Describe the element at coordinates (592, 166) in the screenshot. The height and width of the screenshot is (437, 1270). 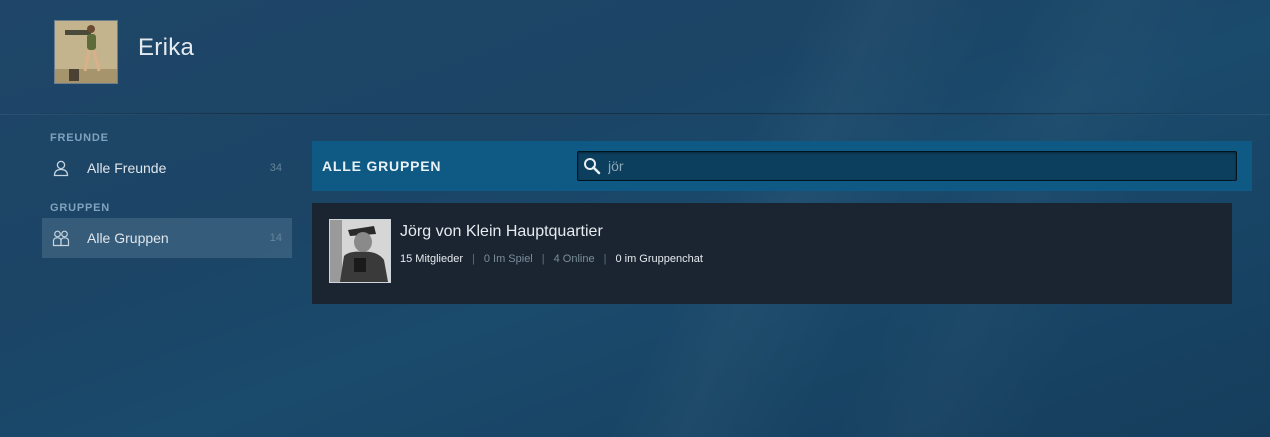
I see `search-icon` at that location.